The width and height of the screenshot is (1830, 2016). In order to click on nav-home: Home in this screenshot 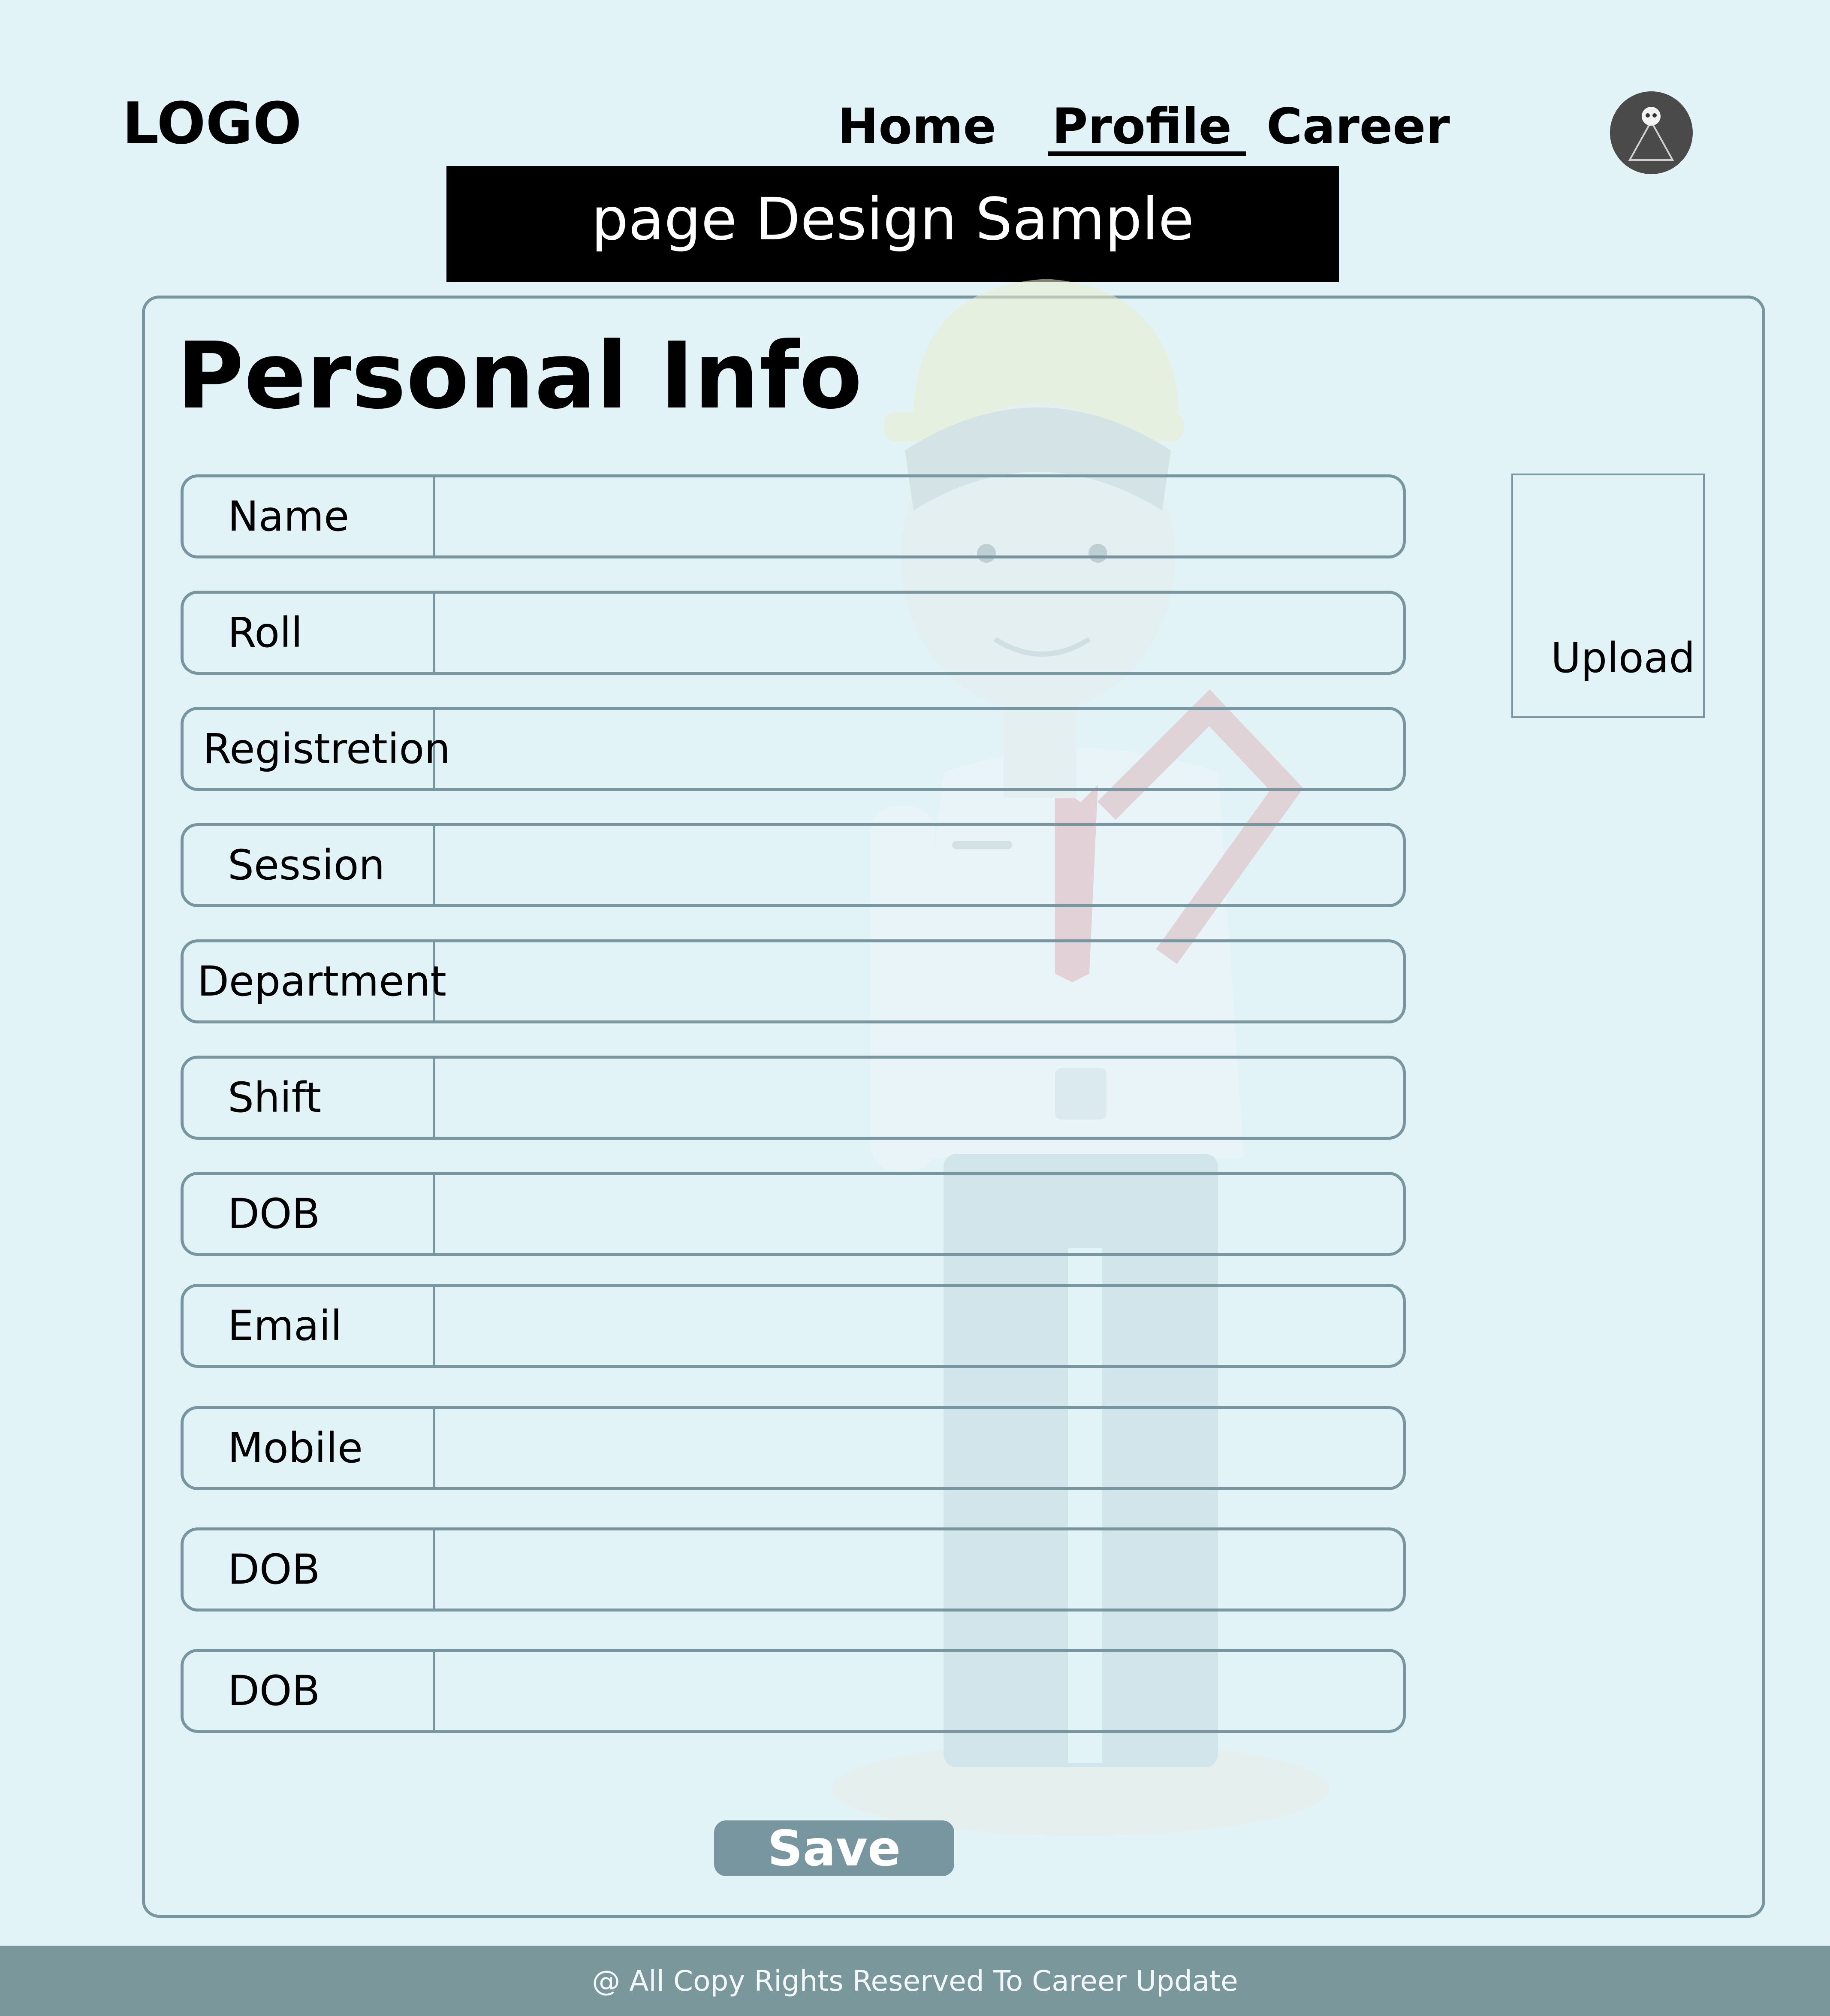, I will do `click(917, 127)`.